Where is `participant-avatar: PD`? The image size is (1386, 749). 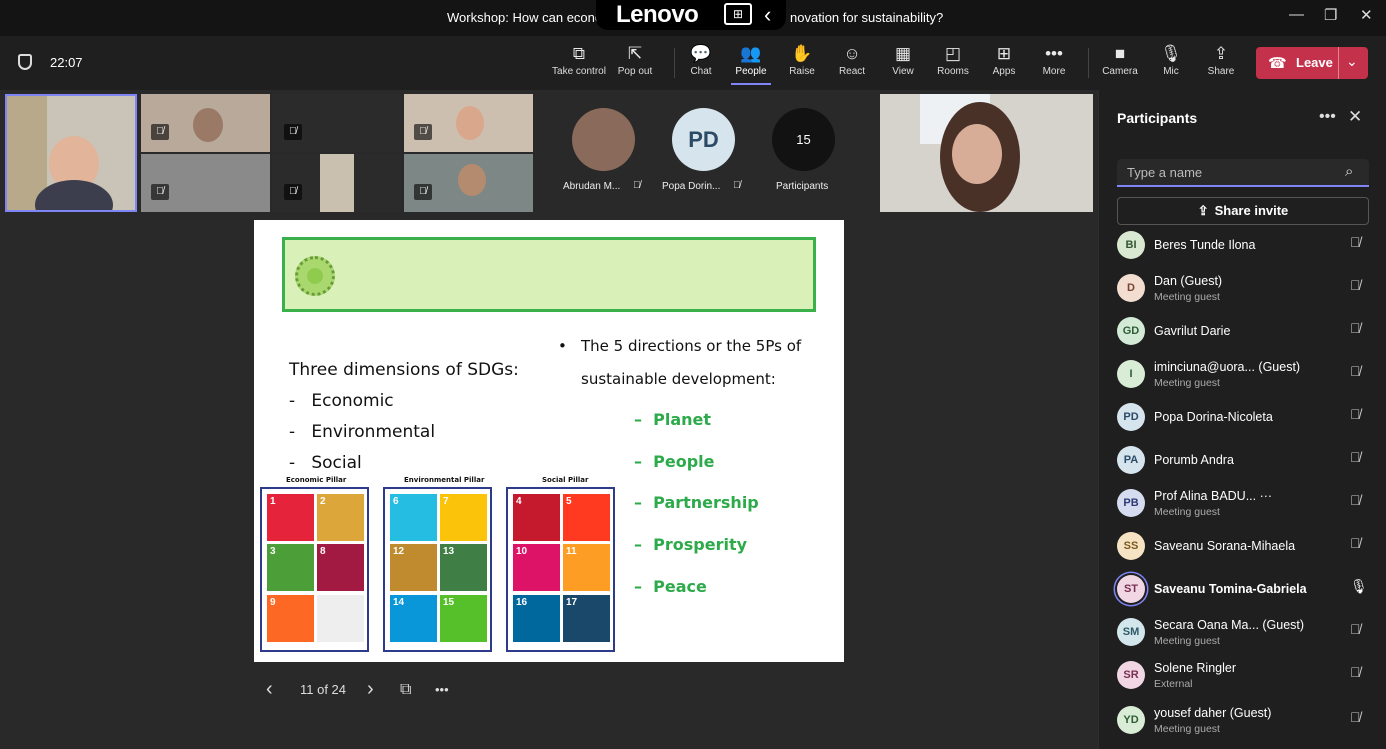
participant-avatar: PD is located at coordinates (703, 139).